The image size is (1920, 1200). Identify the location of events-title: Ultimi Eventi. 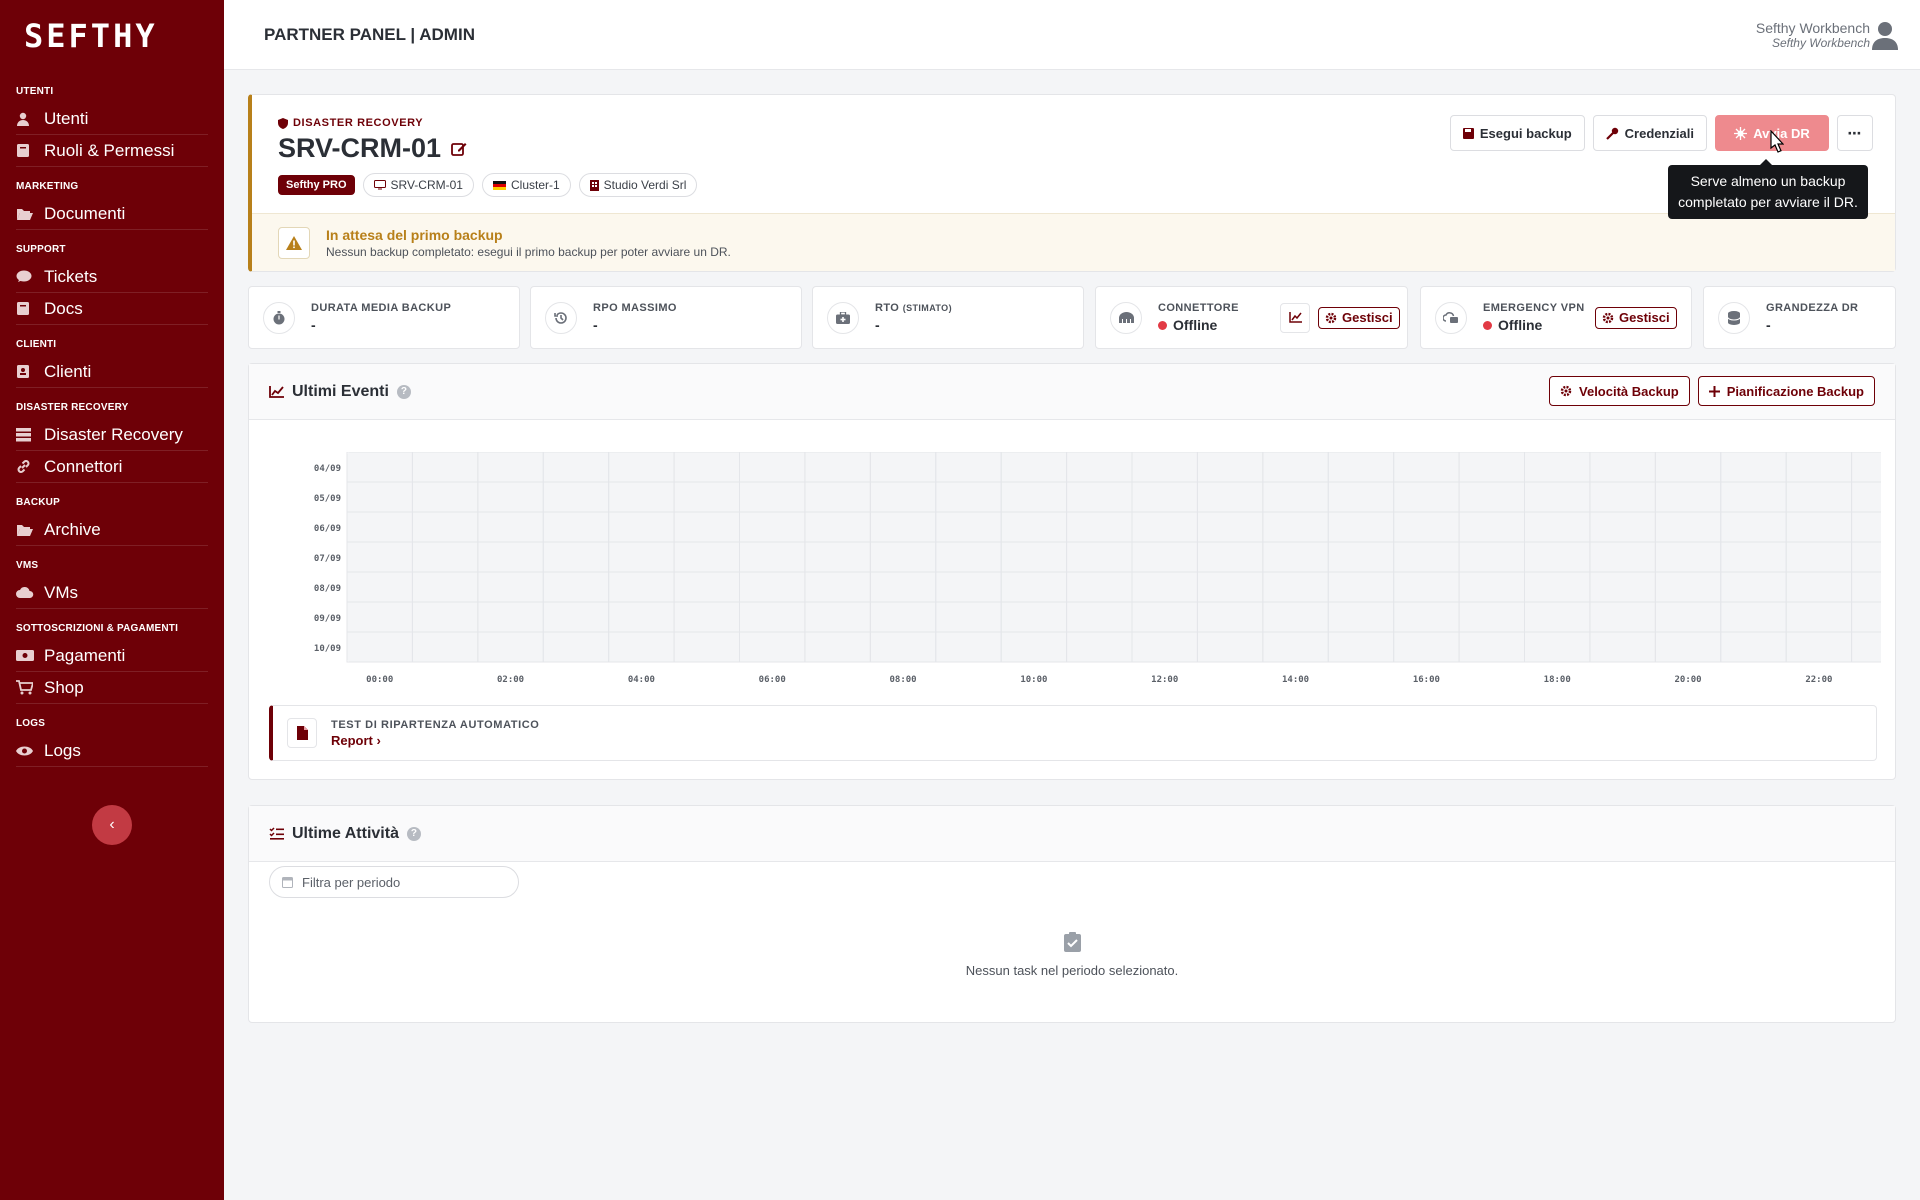
(340, 391).